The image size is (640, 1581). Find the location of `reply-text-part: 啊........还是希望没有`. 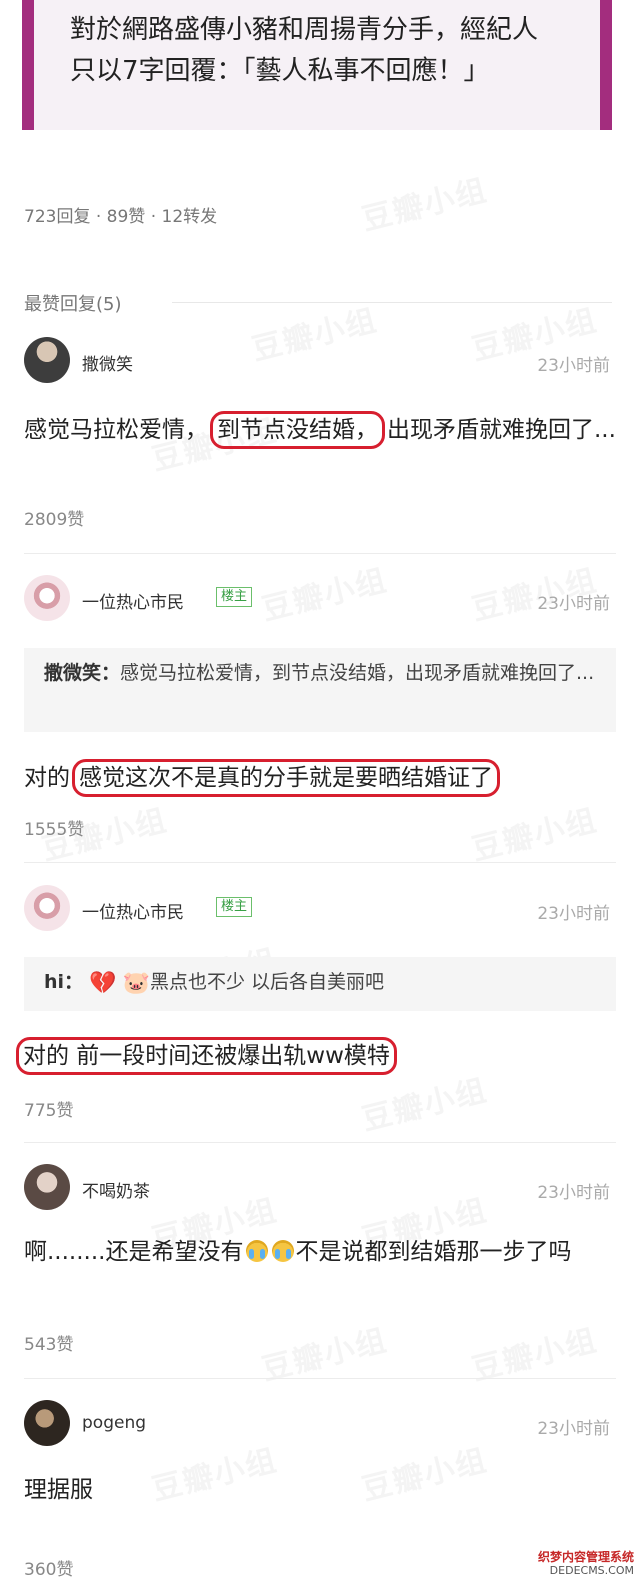

reply-text-part: 啊........还是希望没有 is located at coordinates (134, 1252).